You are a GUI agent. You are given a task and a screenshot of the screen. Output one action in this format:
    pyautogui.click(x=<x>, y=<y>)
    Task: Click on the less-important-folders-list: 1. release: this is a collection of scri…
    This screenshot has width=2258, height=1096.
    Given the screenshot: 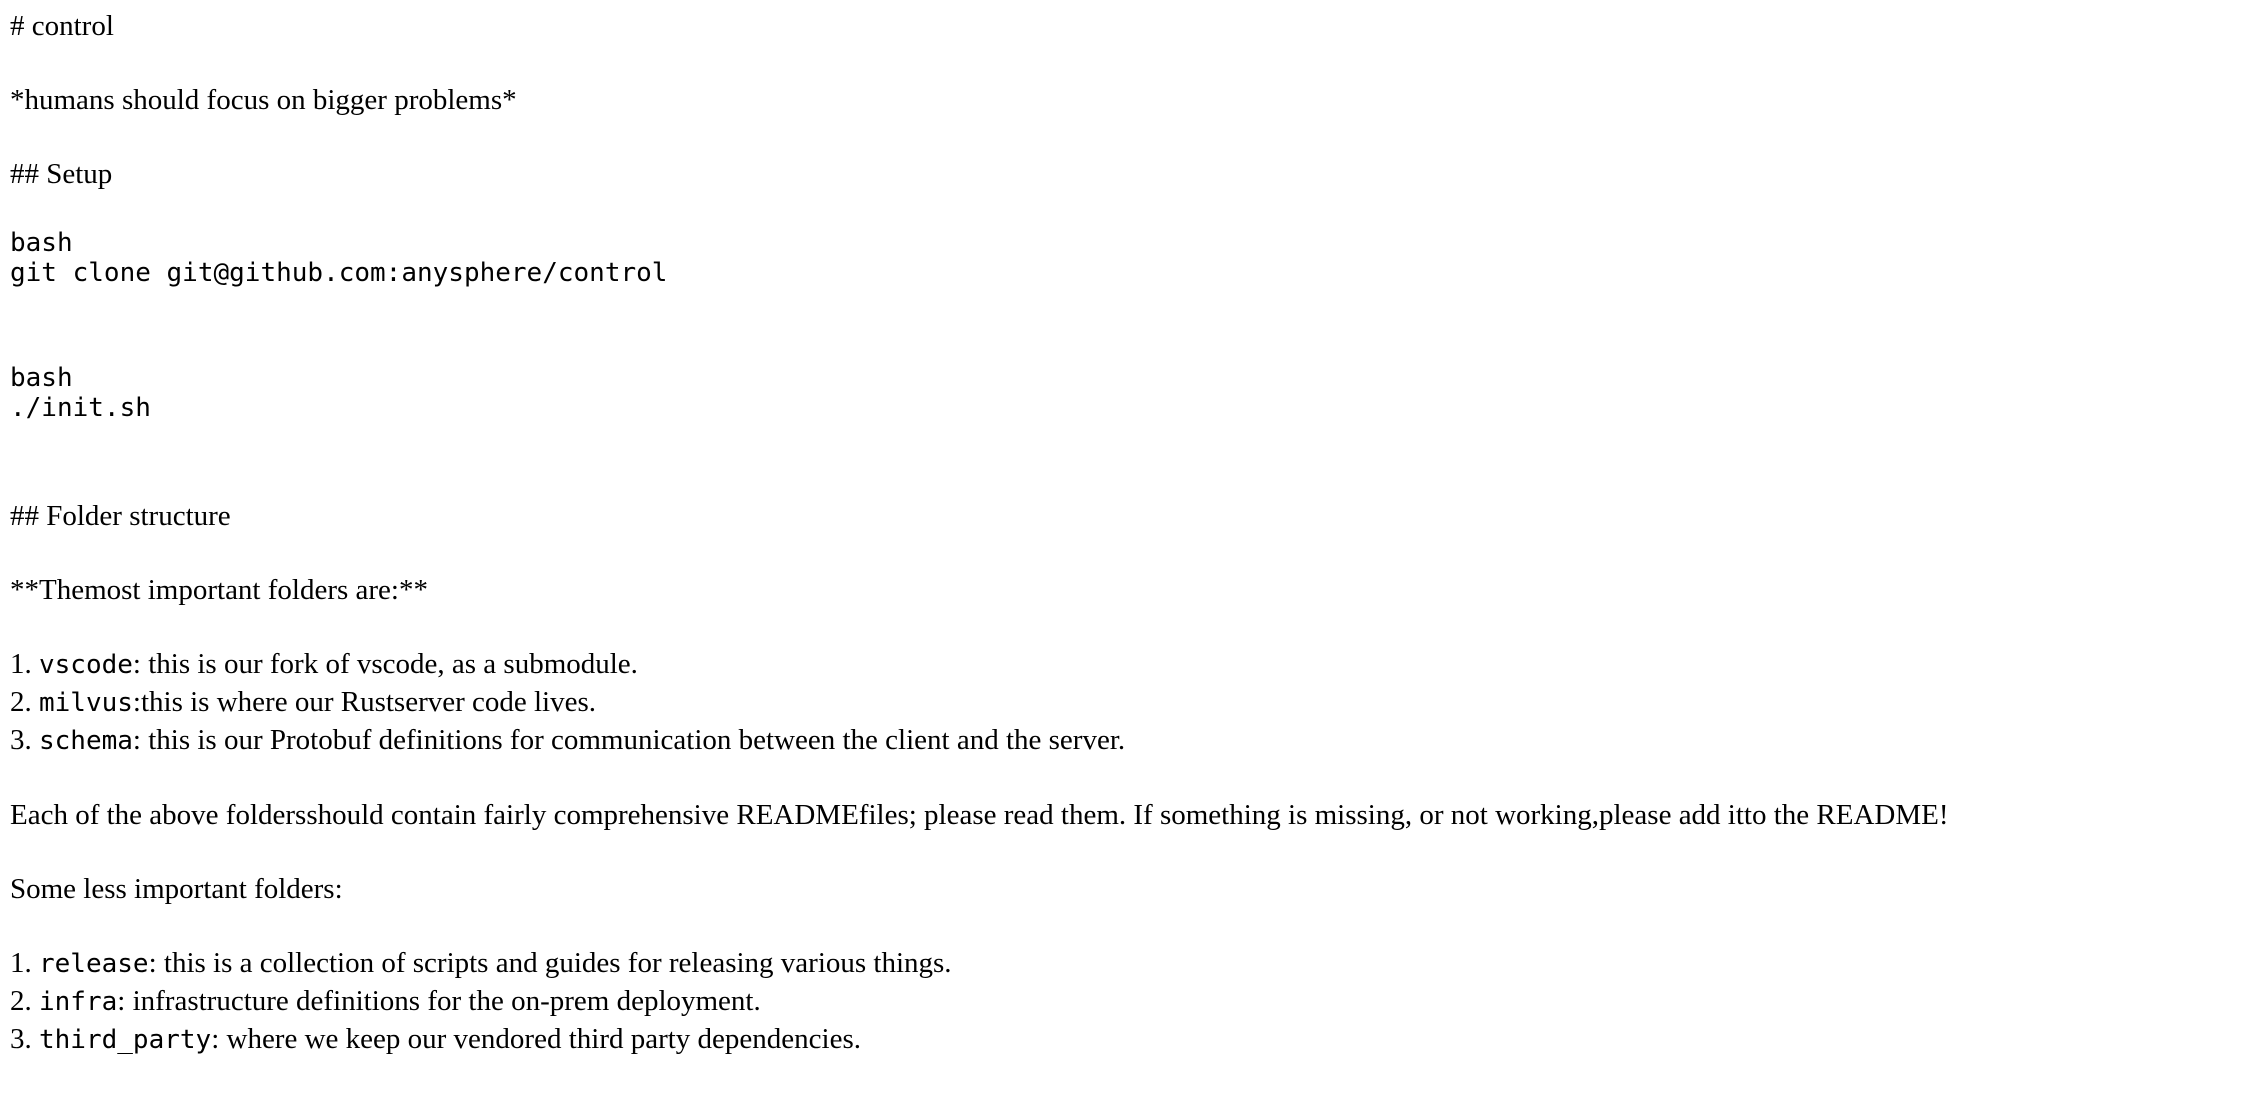 What is the action you would take?
    pyautogui.click(x=1129, y=1002)
    